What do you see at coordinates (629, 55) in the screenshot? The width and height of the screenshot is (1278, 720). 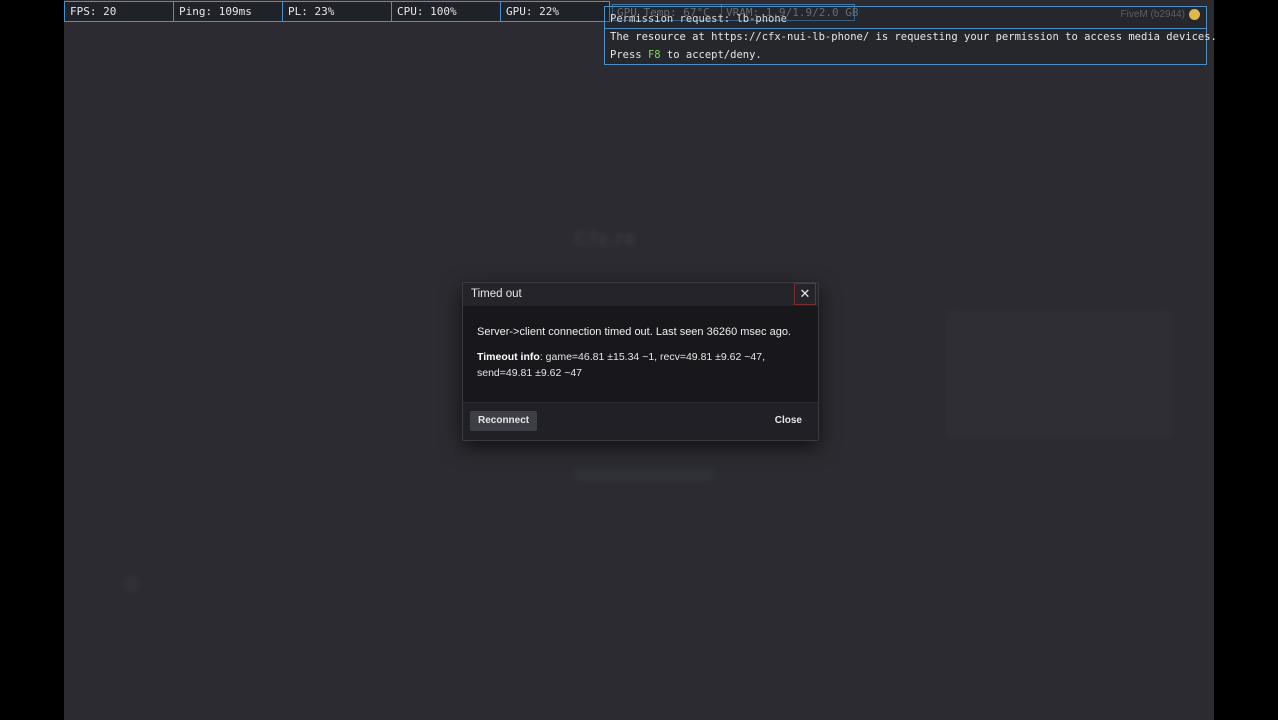 I see `permission-instruction-prefix: Press` at bounding box center [629, 55].